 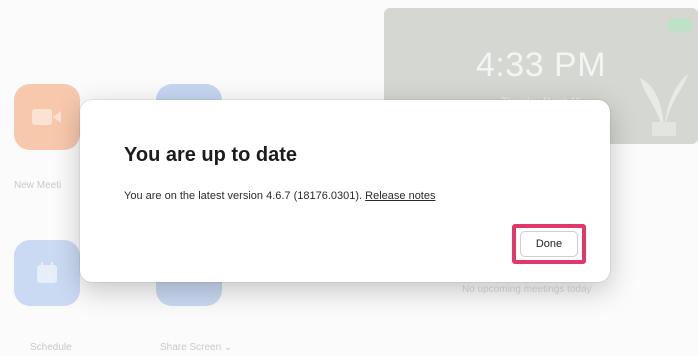 I want to click on plant-illustration-icon, so click(x=664, y=105).